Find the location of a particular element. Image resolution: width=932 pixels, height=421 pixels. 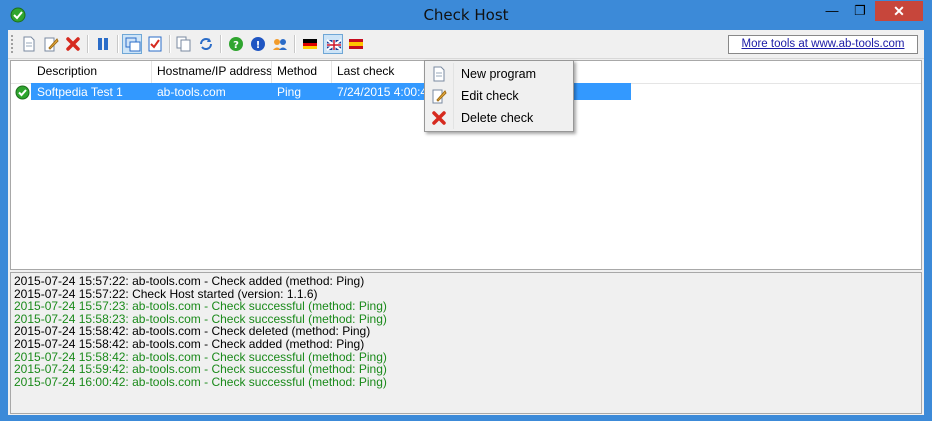

column-hostname: Hostname/IP address is located at coordinates (214, 71).